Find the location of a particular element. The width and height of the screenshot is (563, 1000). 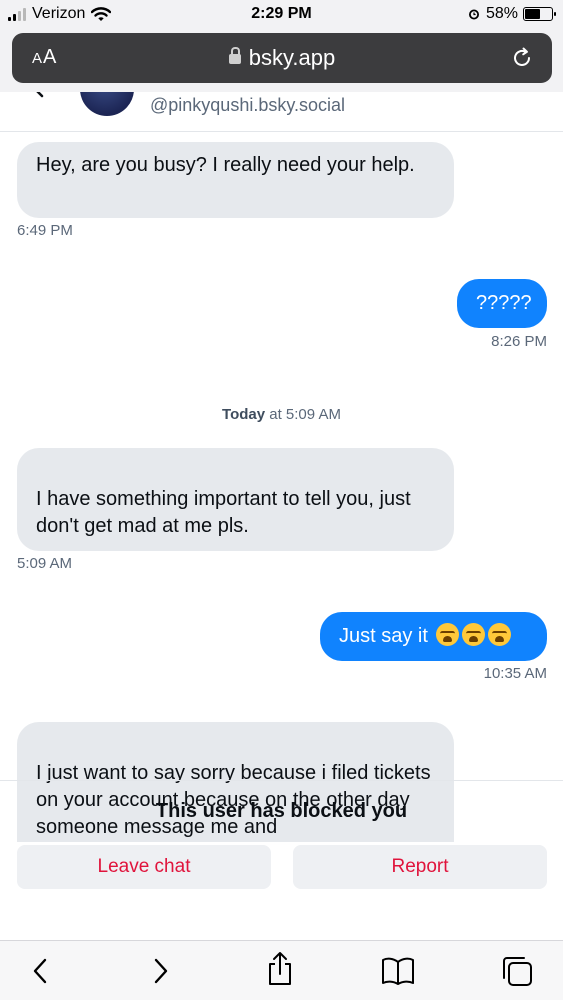

url-display: bsky.app is located at coordinates (282, 58).